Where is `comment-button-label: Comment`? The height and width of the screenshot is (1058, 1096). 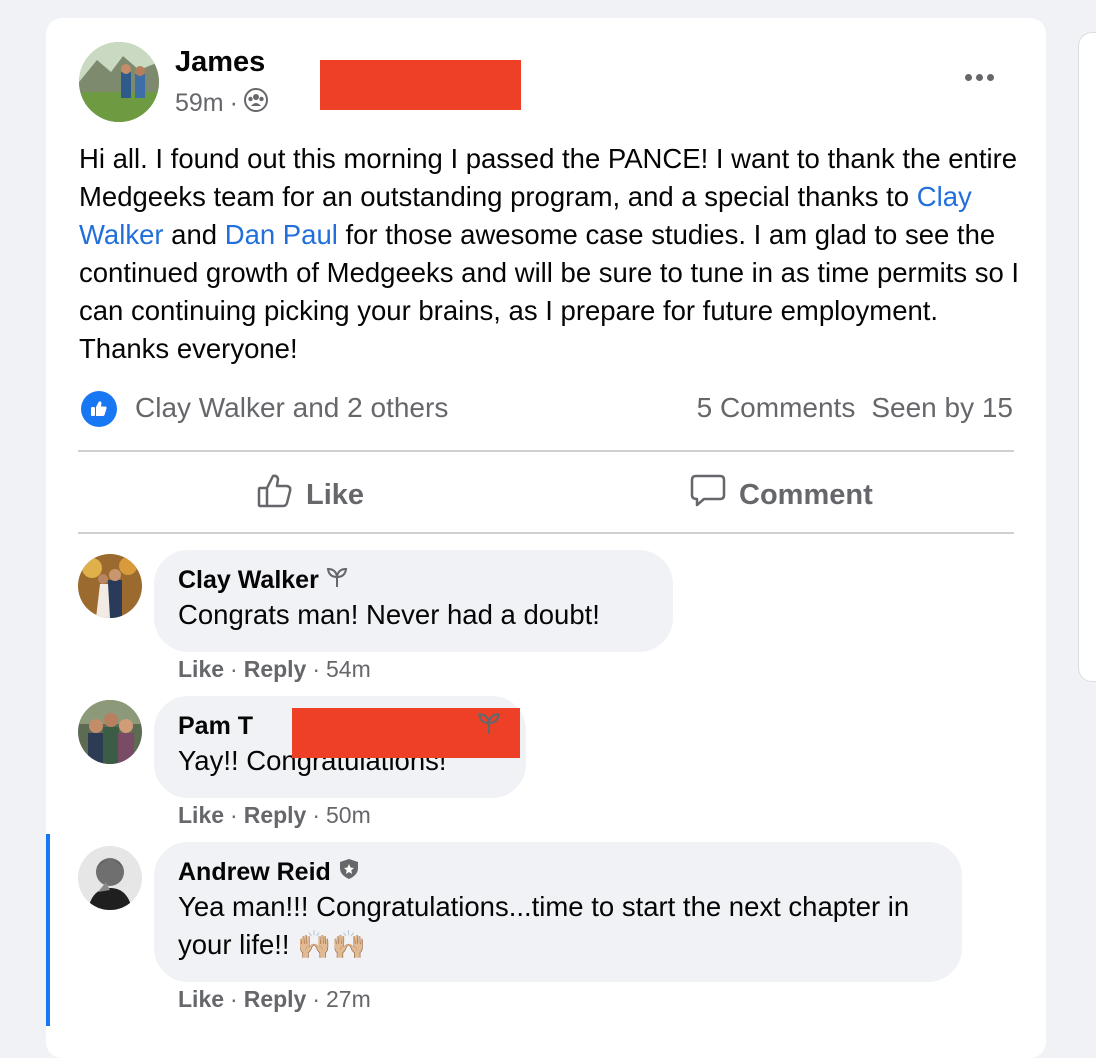 comment-button-label: Comment is located at coordinates (806, 494).